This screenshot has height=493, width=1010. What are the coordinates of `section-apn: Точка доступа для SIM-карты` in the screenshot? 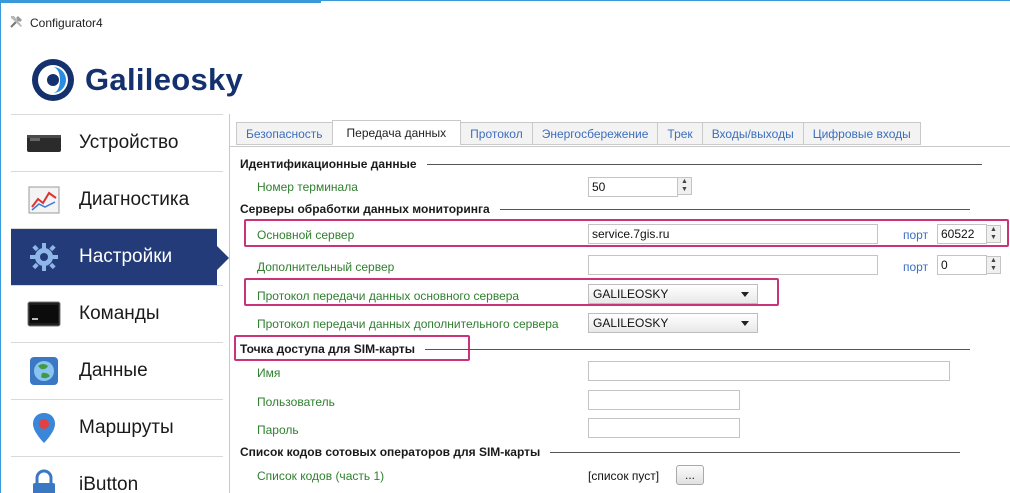 It's located at (605, 349).